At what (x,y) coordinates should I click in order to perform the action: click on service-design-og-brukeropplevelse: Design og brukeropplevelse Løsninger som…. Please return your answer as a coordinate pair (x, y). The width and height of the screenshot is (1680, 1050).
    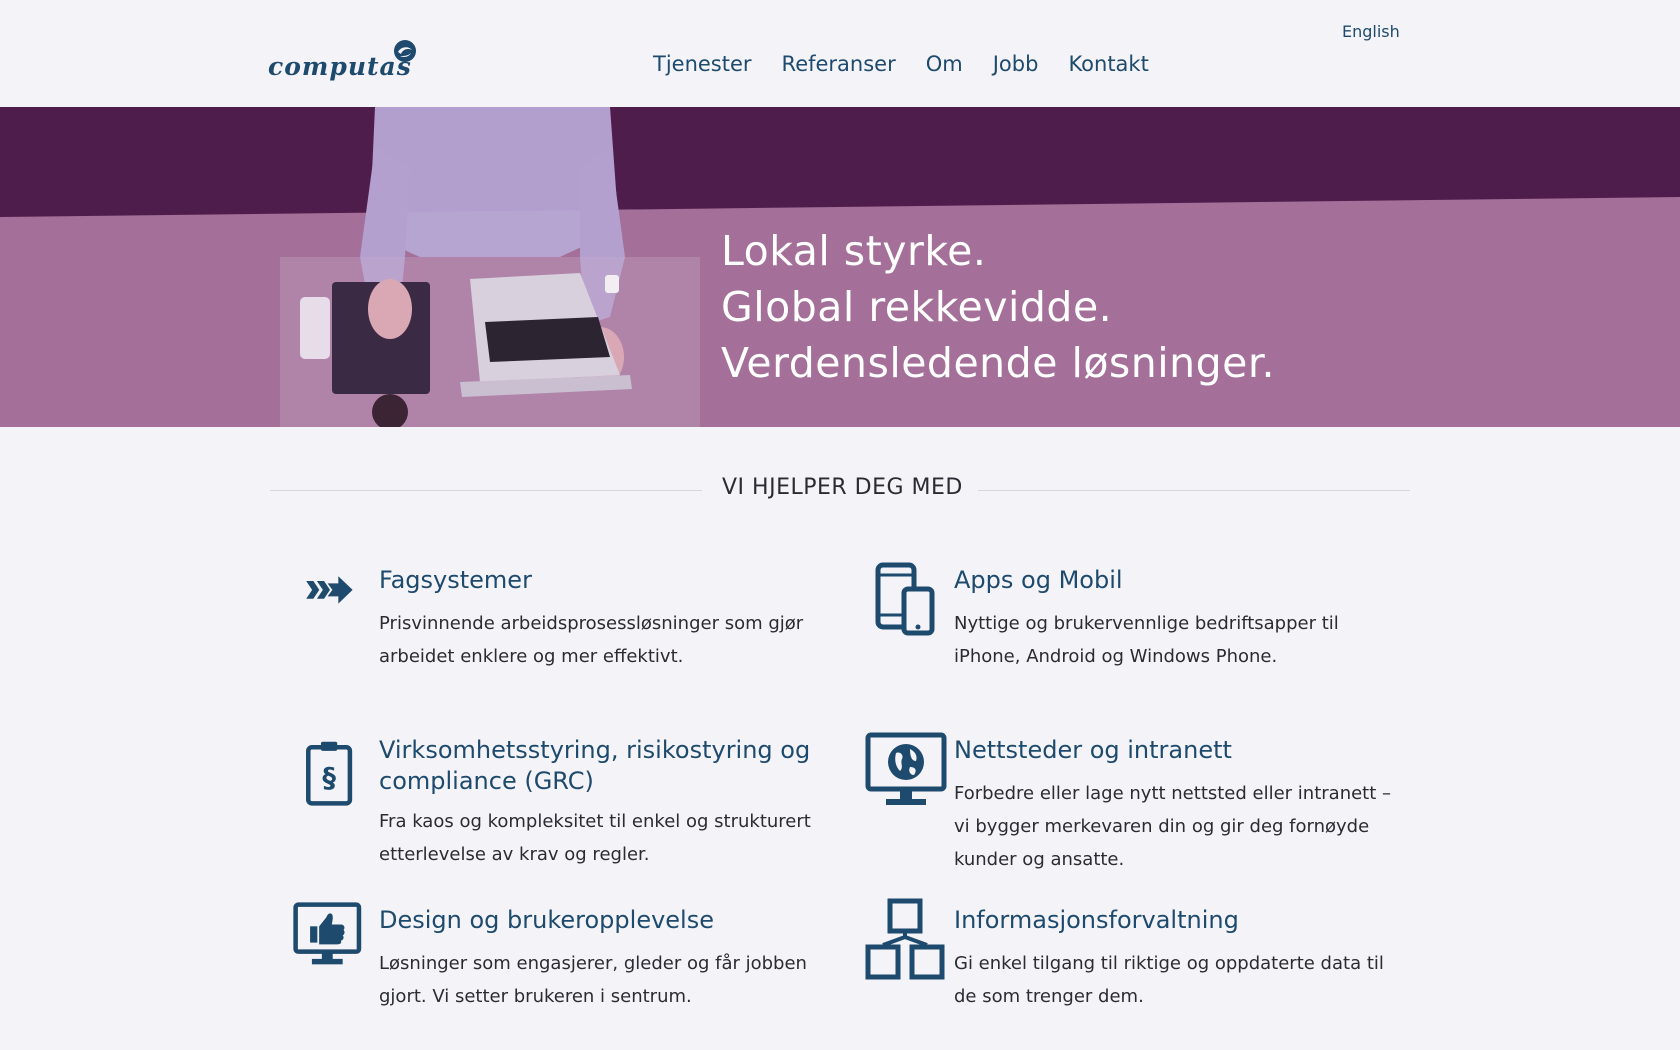
    Looking at the image, I should click on (558, 963).